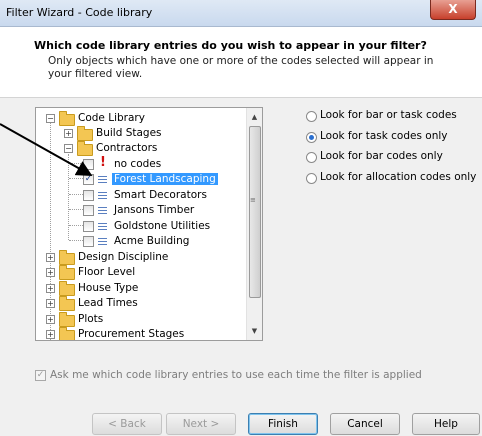 The height and width of the screenshot is (436, 482). Describe the element at coordinates (384, 136) in the screenshot. I see `radio-label-task-only: Look for task codes only` at that location.